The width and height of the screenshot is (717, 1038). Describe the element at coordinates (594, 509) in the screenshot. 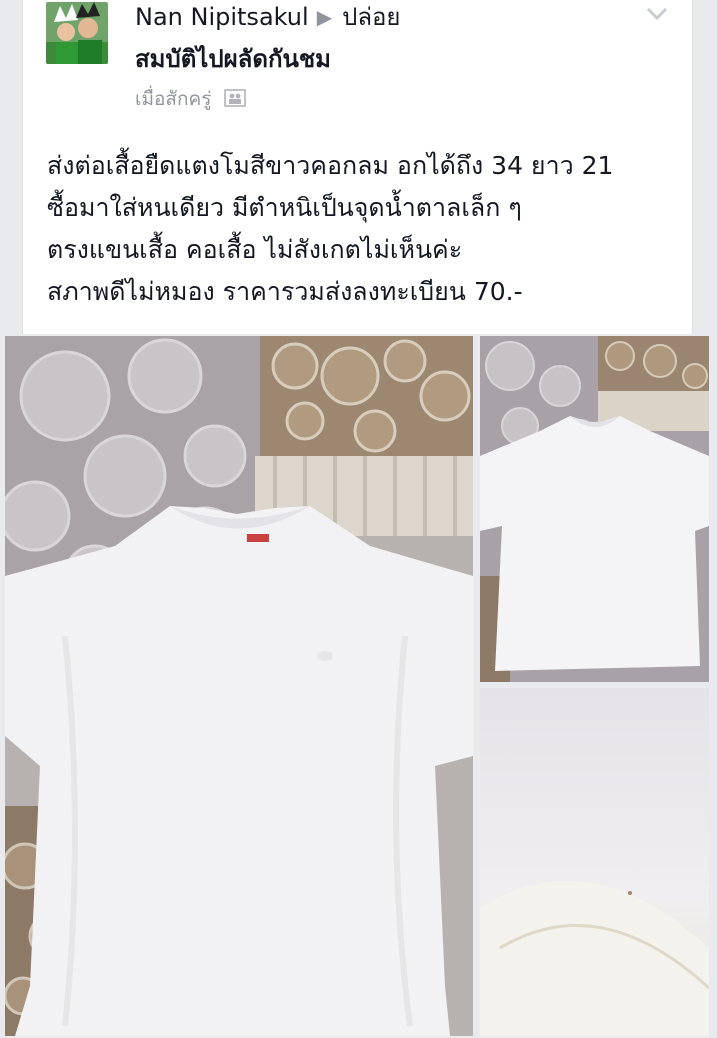

I see `photo-shirt-full` at that location.